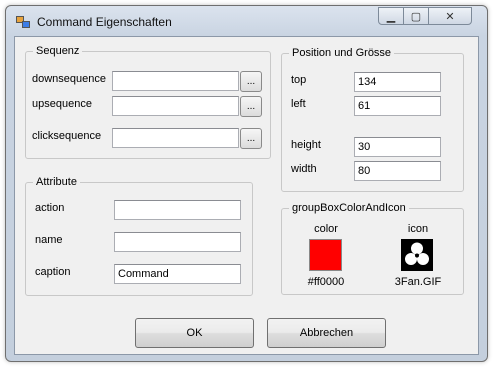  I want to click on top-label: top, so click(299, 80).